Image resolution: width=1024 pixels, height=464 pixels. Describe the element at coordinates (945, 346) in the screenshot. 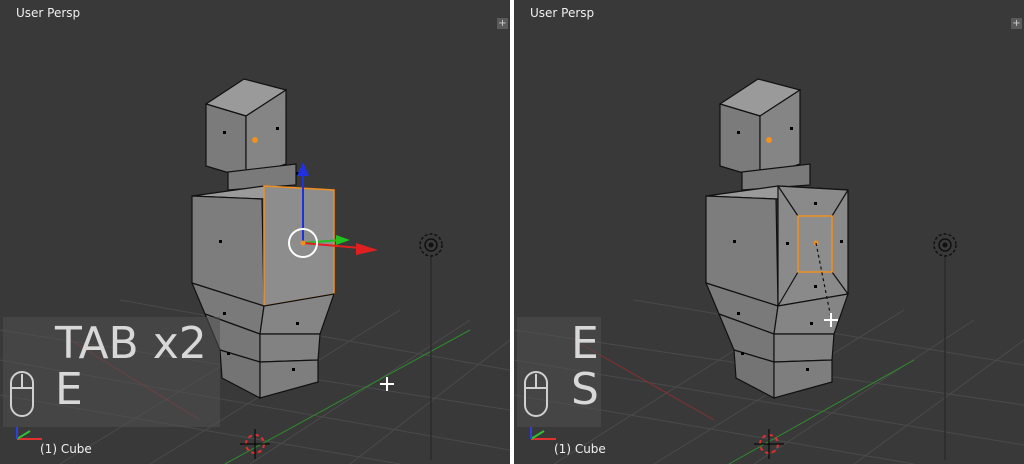

I see `lamp-icon` at that location.